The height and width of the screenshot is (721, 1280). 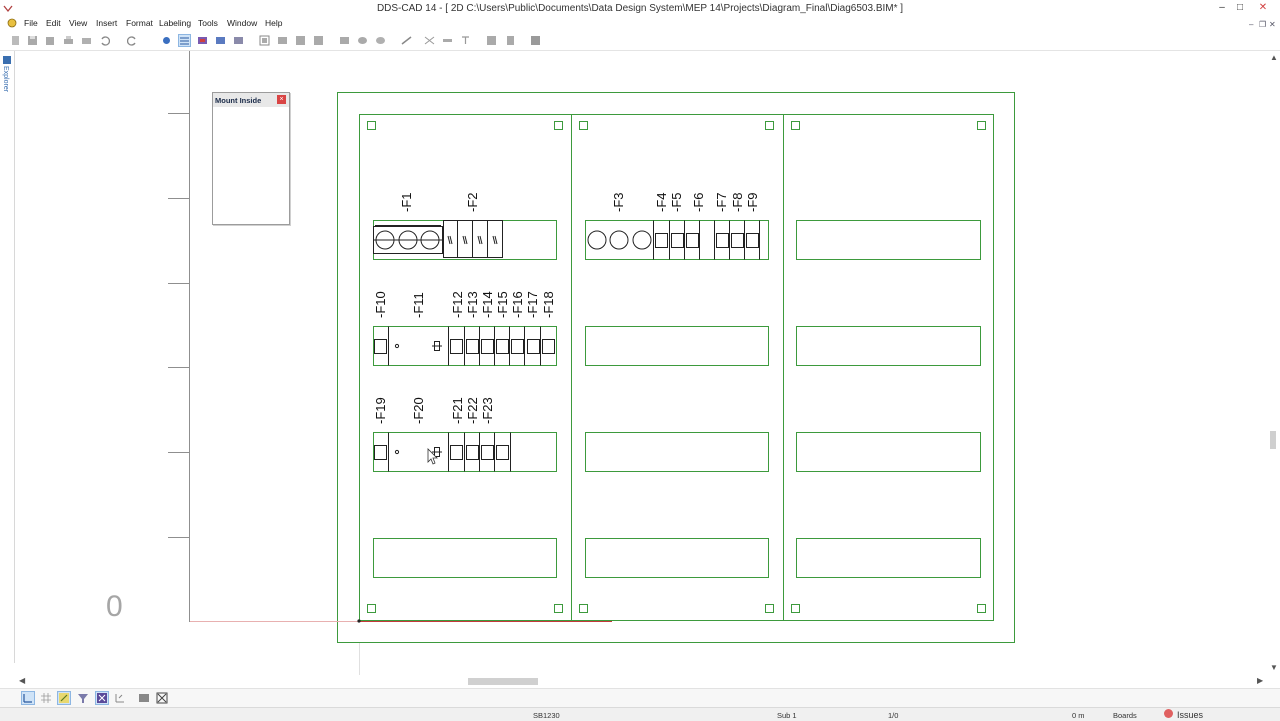 I want to click on scroll-left-arrow-icon: ◀, so click(x=22, y=680).